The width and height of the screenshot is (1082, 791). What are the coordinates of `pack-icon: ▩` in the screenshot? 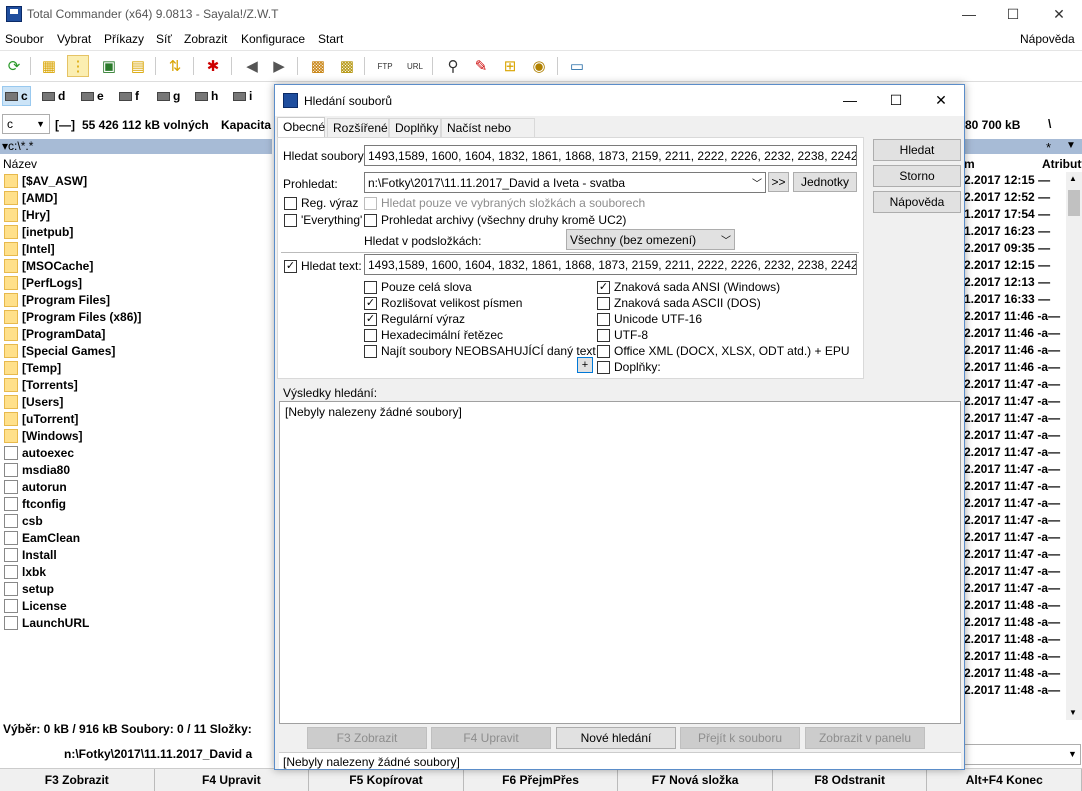 It's located at (318, 66).